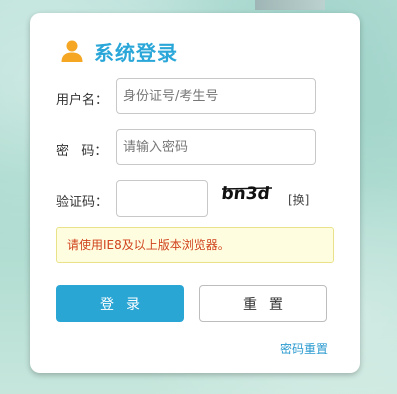  What do you see at coordinates (82, 151) in the screenshot?
I see `password-label: 密 码：` at bounding box center [82, 151].